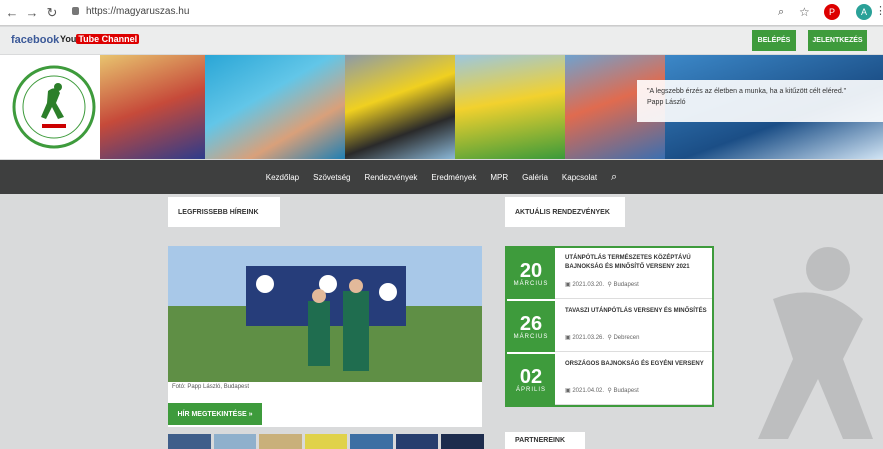 Image resolution: width=883 pixels, height=449 pixels. Describe the element at coordinates (75, 11) in the screenshot. I see `lock-icon` at that location.